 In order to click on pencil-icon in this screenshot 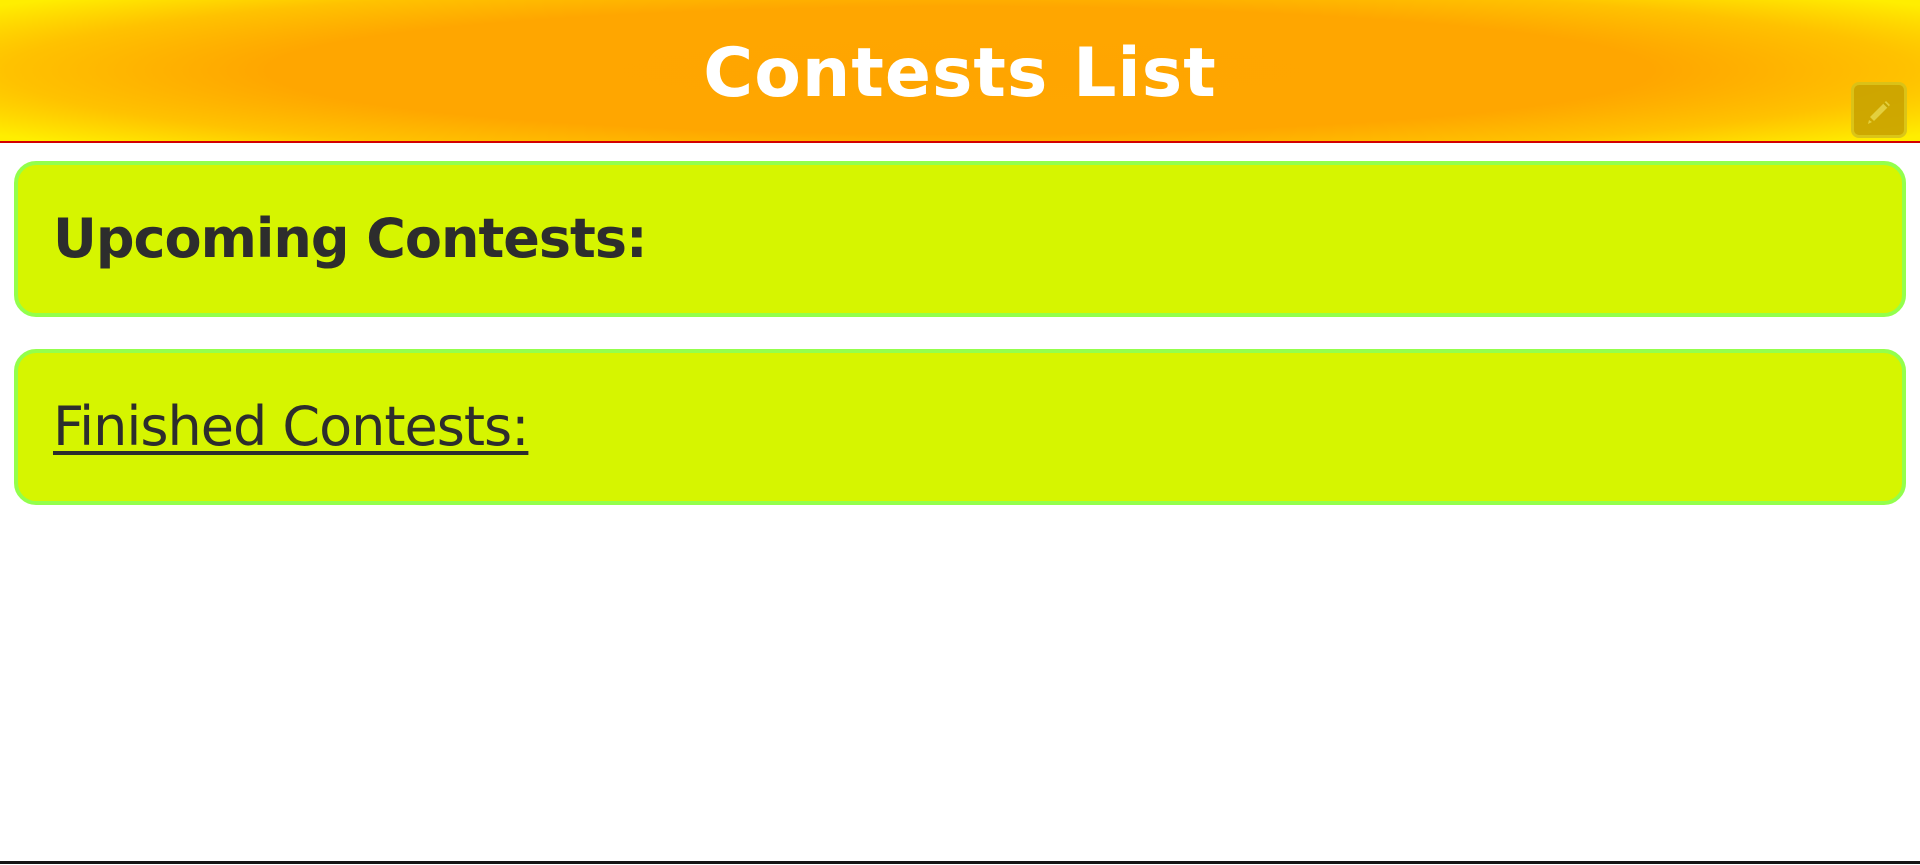, I will do `click(1879, 112)`.